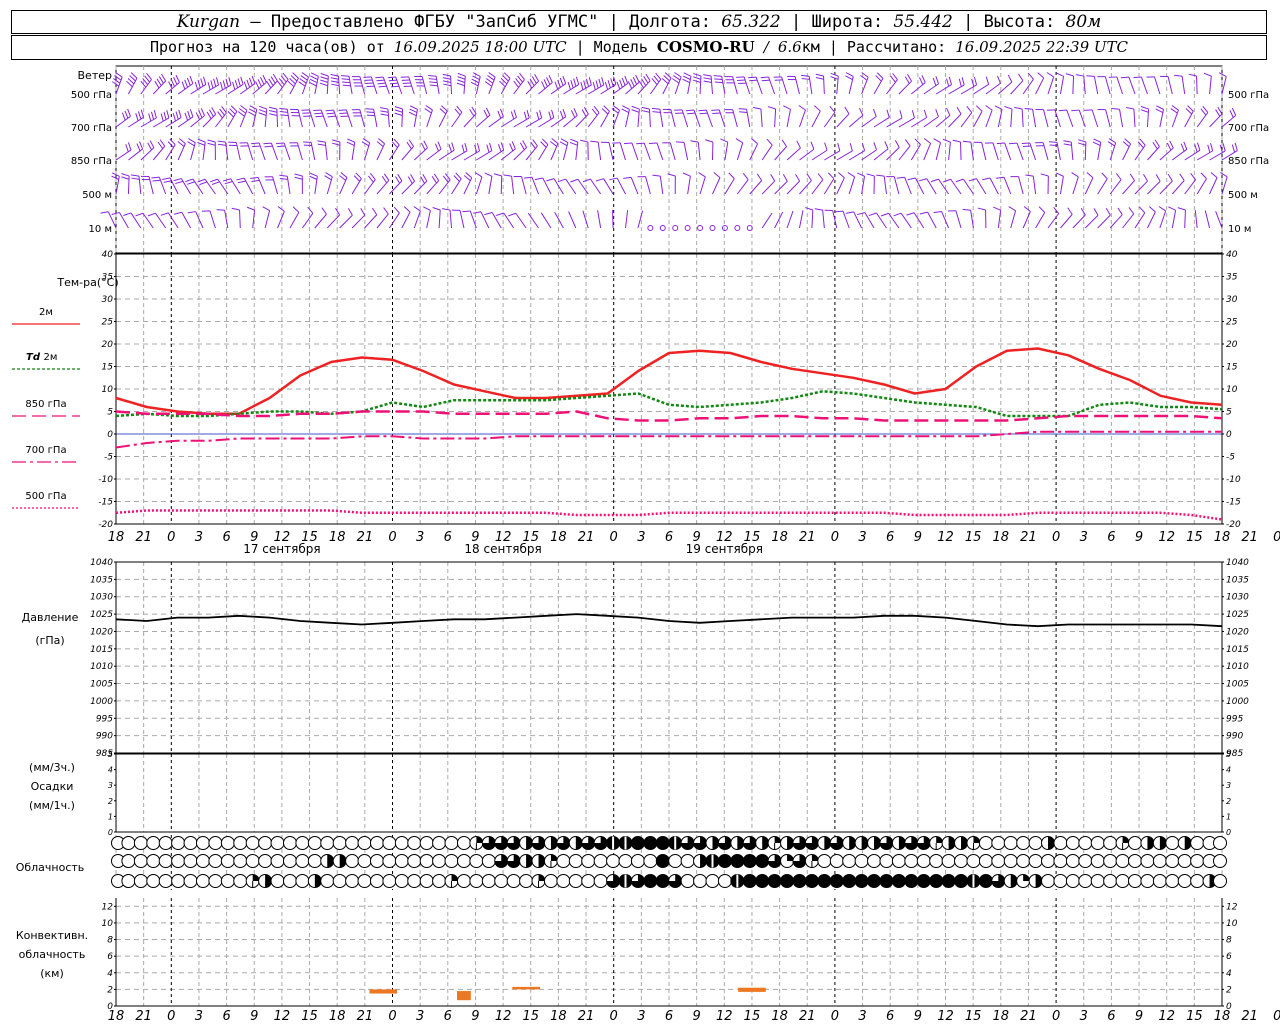  I want to click on y-tick-label-left: 3, so click(110, 785).